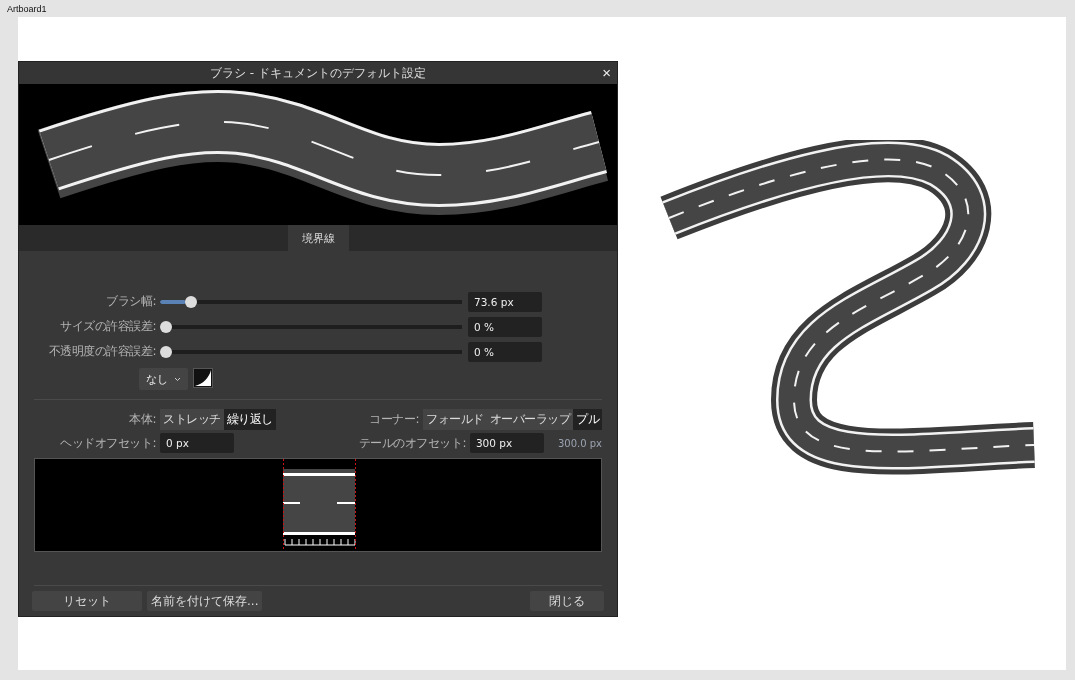 The width and height of the screenshot is (1075, 680). Describe the element at coordinates (173, 301) in the screenshot. I see `slider-fill` at that location.